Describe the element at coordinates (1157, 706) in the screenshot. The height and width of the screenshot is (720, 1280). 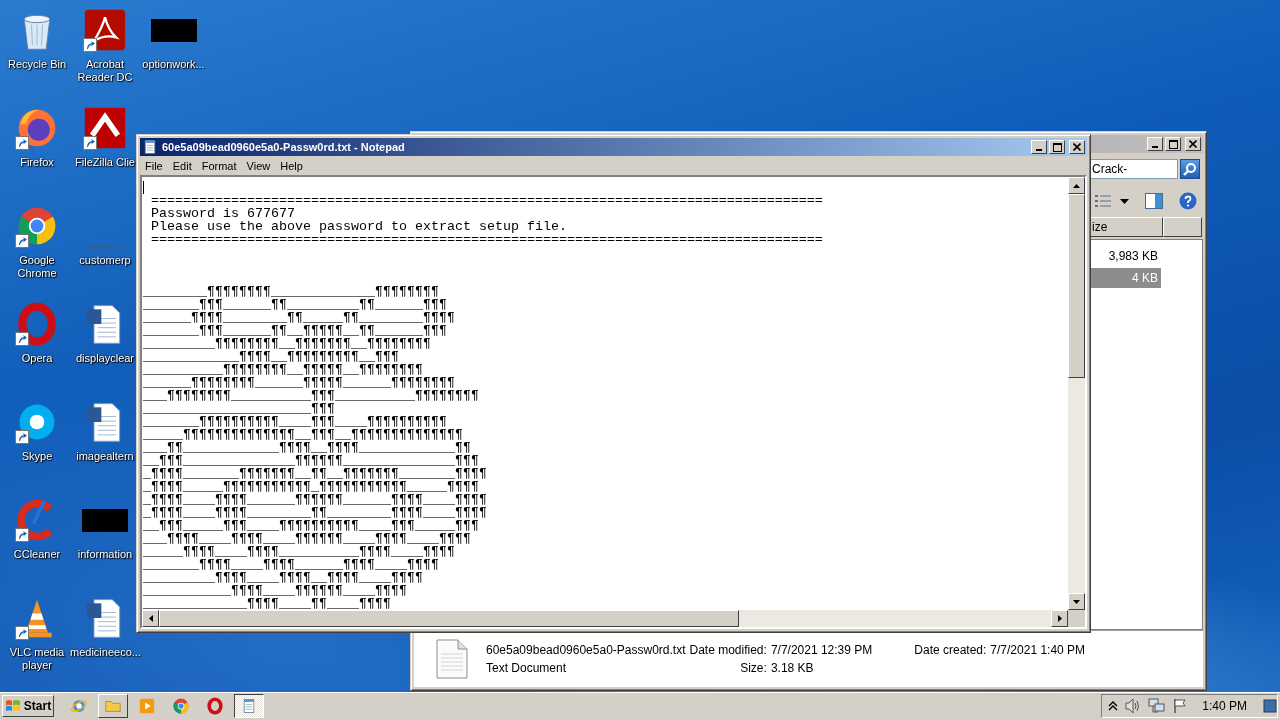
I see `network-icon` at that location.